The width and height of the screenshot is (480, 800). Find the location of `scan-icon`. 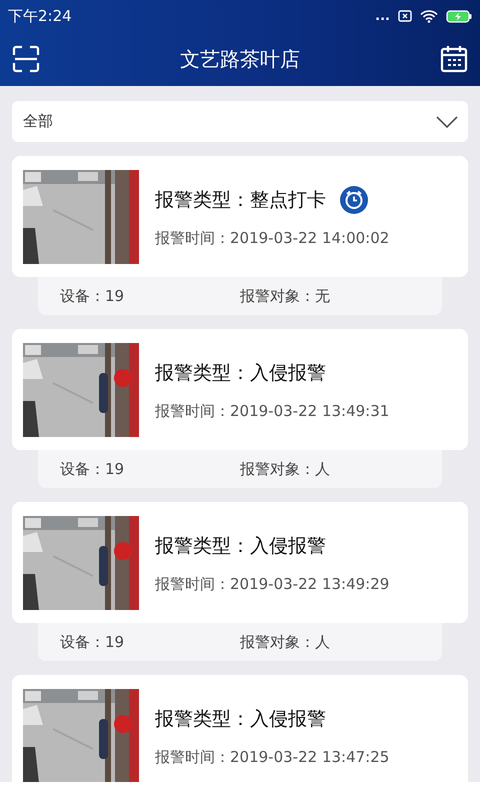

scan-icon is located at coordinates (26, 59).